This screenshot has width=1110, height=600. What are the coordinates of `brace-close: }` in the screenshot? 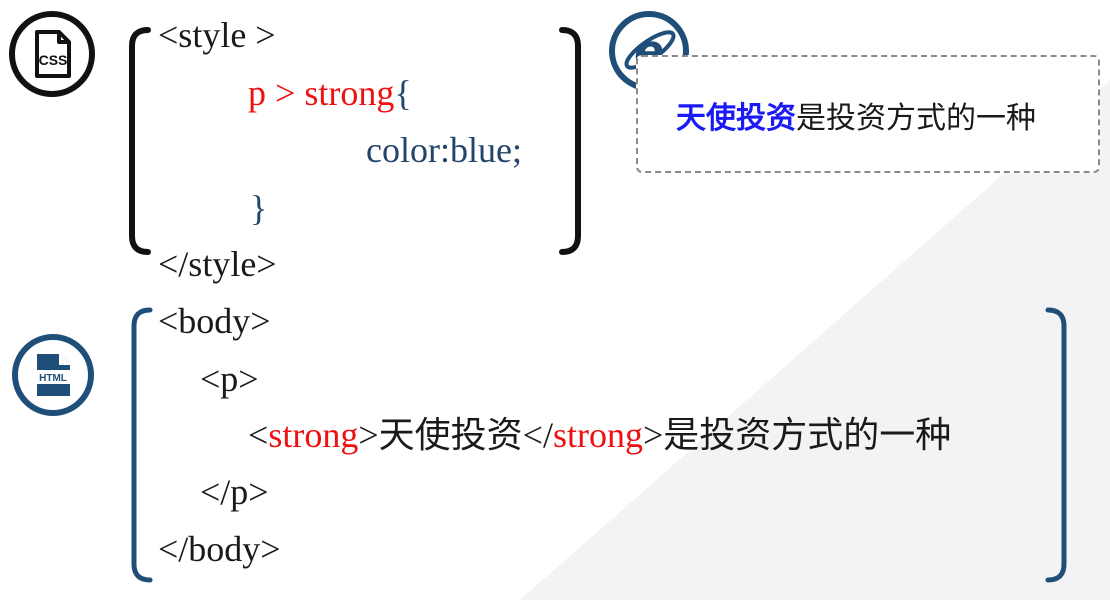 It's located at (259, 208).